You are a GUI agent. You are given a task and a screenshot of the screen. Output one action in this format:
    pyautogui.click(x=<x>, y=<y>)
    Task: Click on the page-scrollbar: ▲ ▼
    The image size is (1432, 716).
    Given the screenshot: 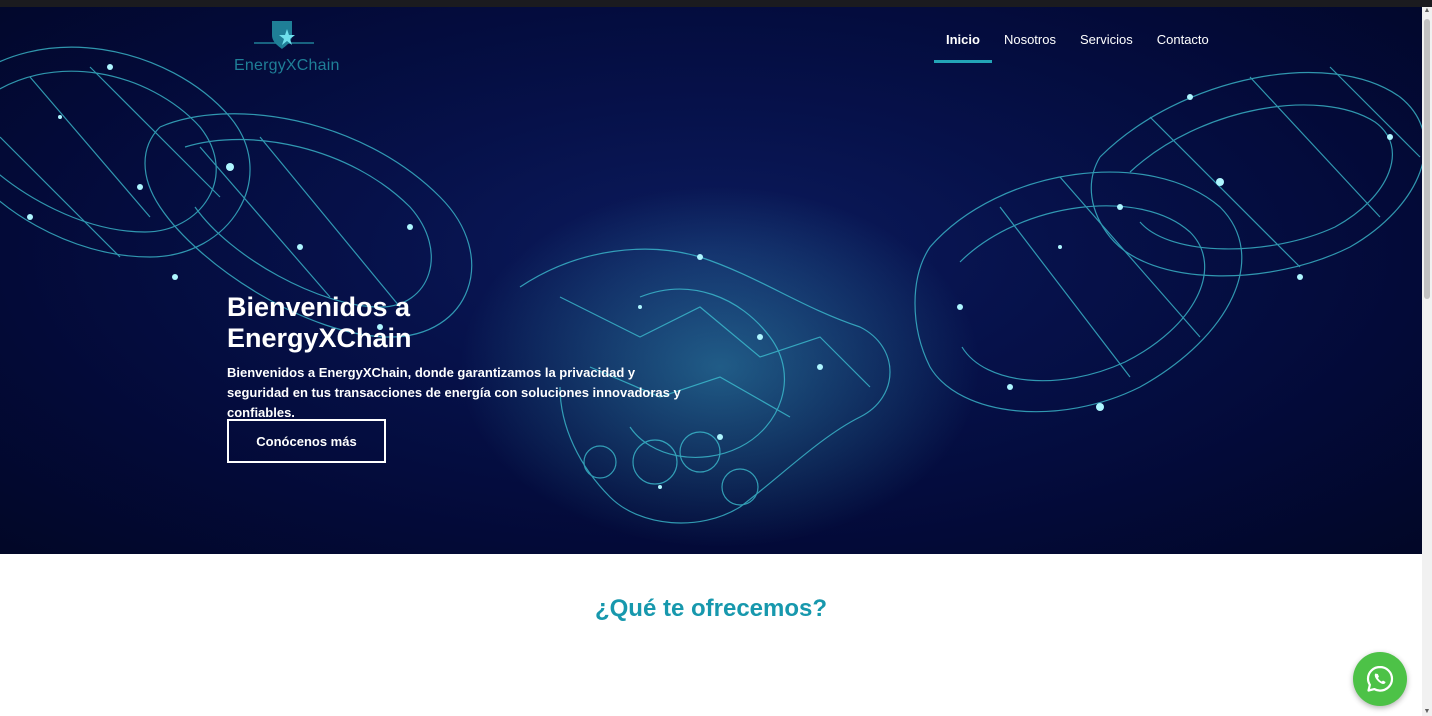 What is the action you would take?
    pyautogui.click(x=1427, y=361)
    